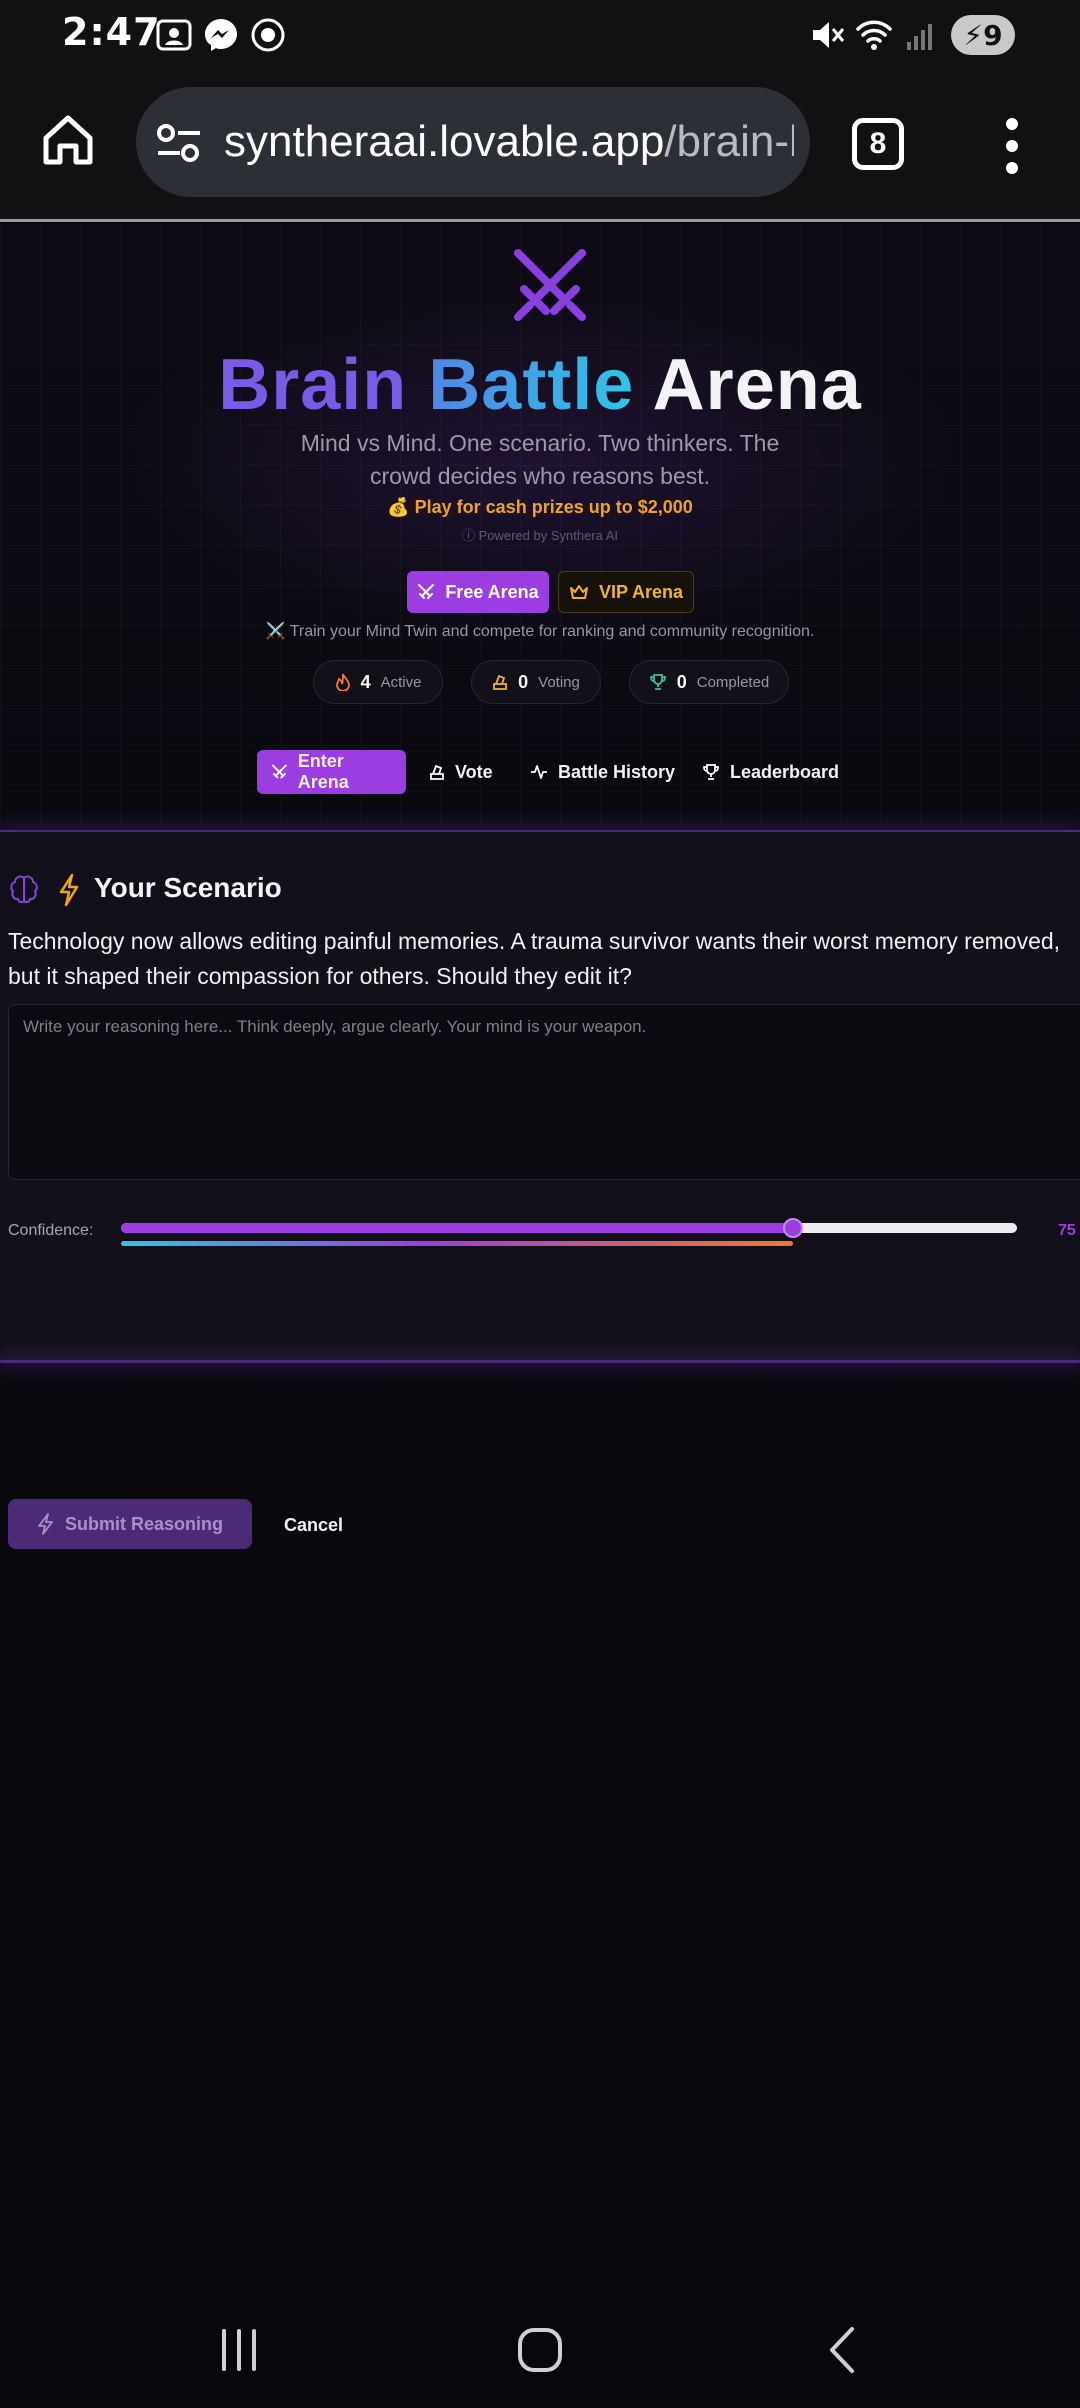 This screenshot has height=2408, width=1080. I want to click on flame-icon, so click(342, 682).